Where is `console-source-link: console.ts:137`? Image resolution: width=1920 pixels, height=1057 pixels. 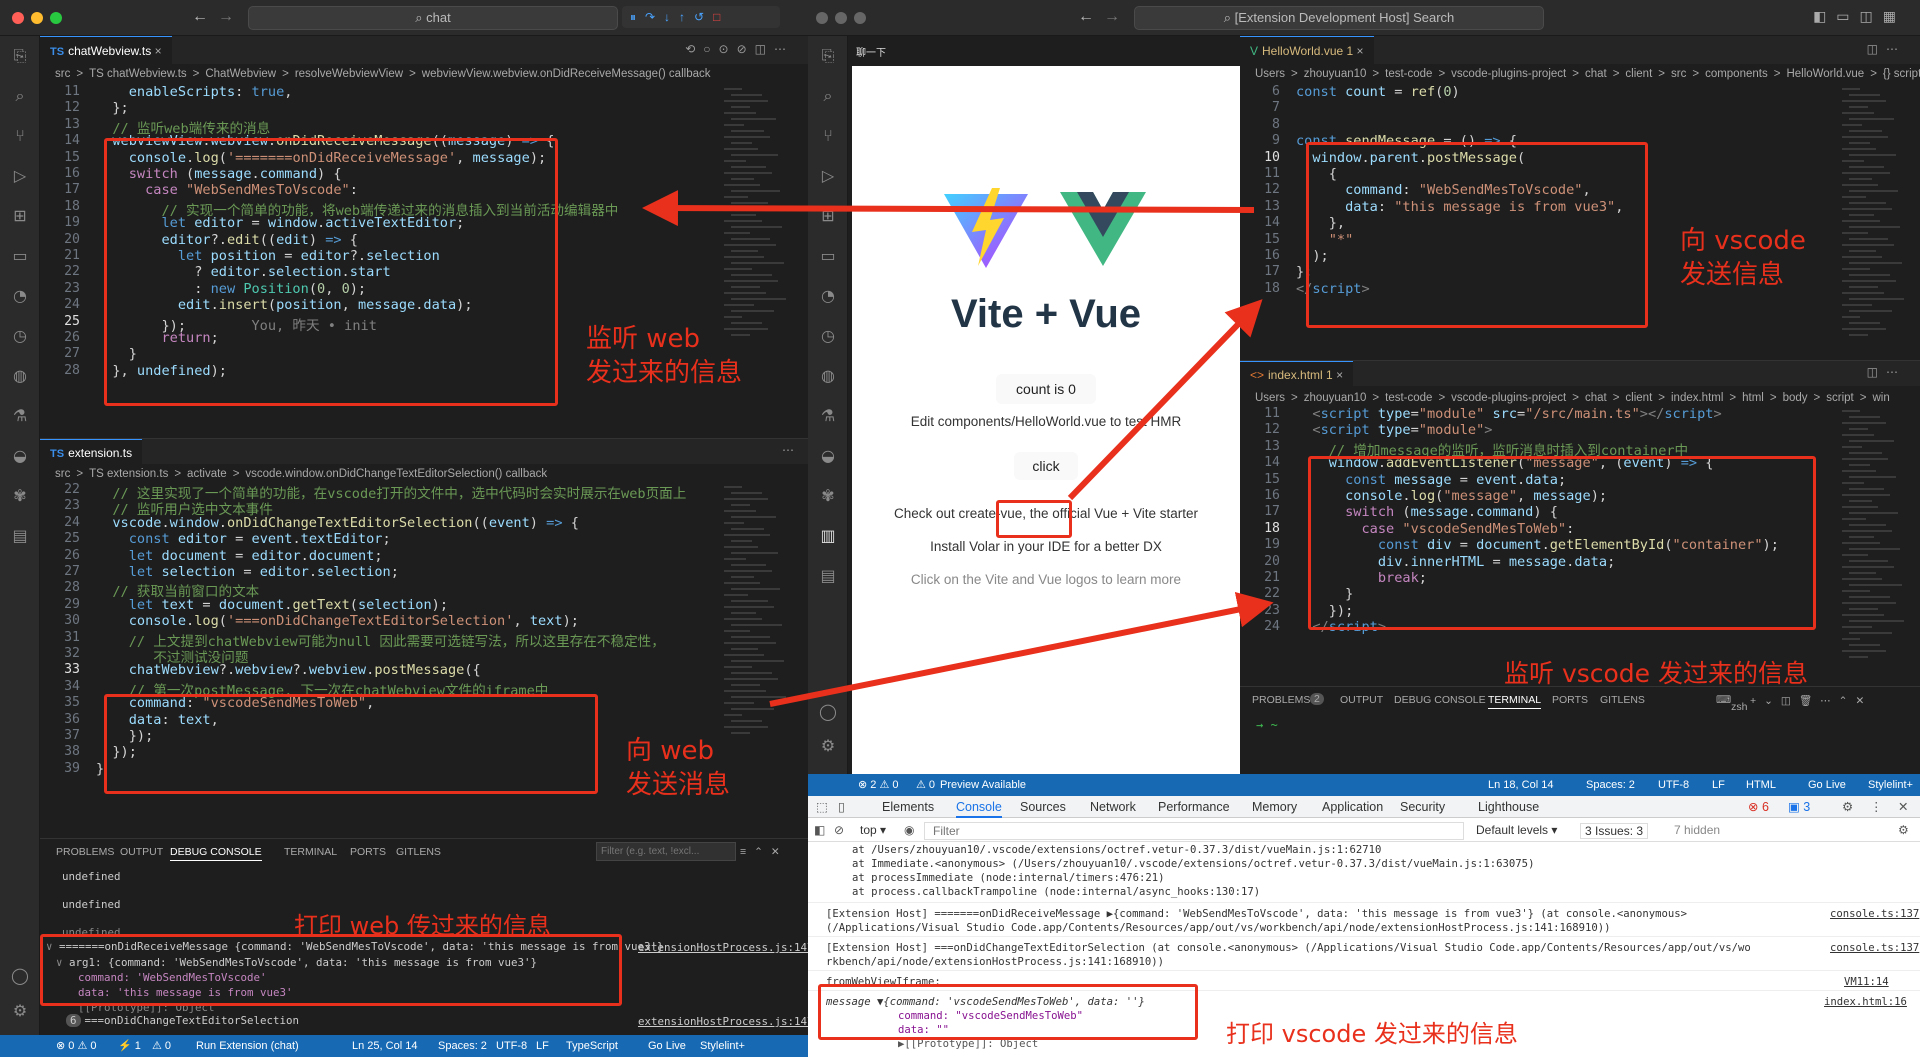
console-source-link: console.ts:137 is located at coordinates (1874, 914).